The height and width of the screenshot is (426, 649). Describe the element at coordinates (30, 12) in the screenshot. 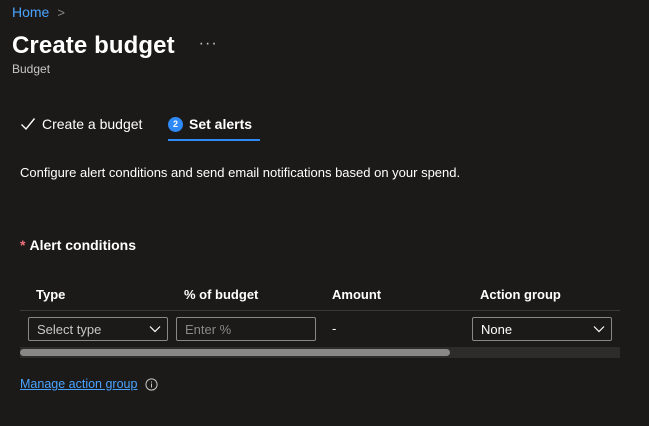

I see `breadcrumb-home-link: Home` at that location.